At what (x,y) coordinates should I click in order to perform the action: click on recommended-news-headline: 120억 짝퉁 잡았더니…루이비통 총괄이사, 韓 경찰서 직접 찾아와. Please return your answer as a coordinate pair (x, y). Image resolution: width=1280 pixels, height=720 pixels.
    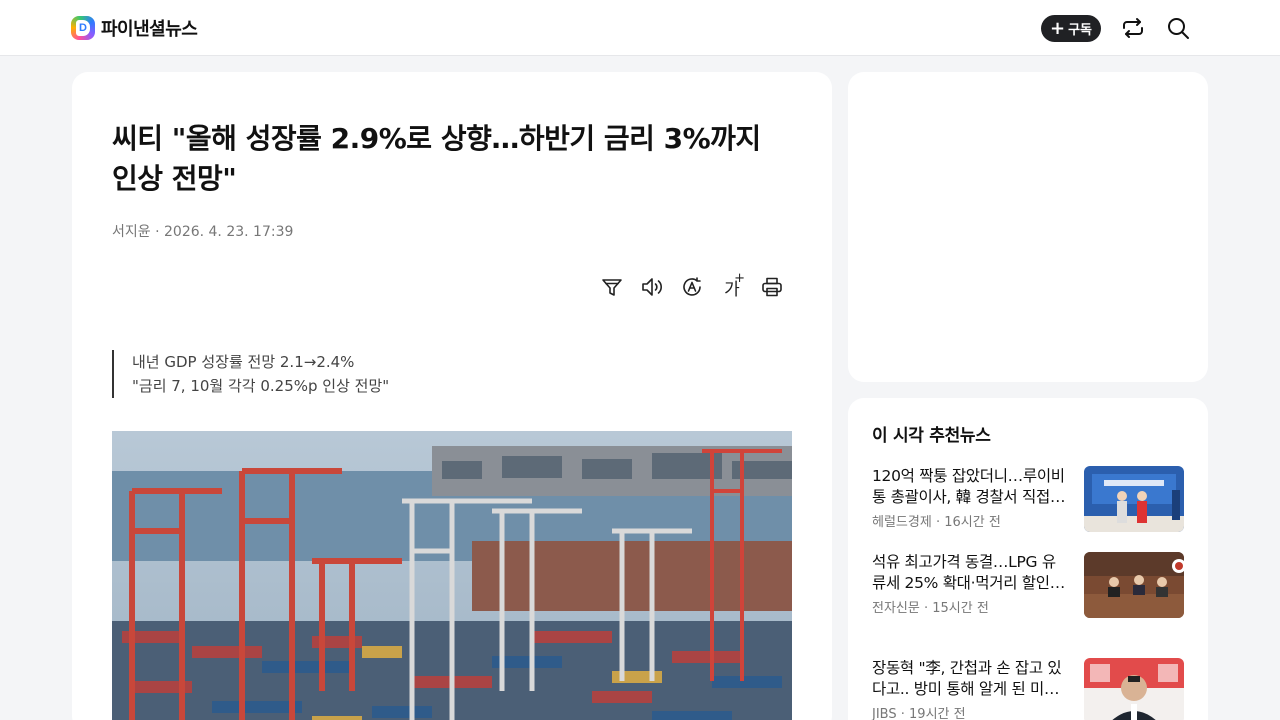
    Looking at the image, I should click on (969, 487).